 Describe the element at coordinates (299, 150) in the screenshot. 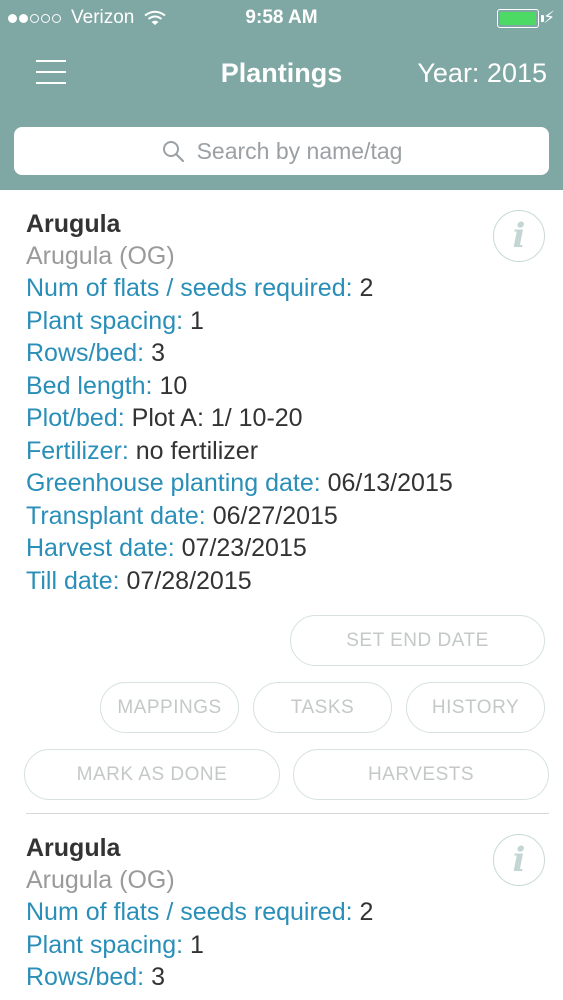

I see `search-placeholder: Search by name/tag` at that location.